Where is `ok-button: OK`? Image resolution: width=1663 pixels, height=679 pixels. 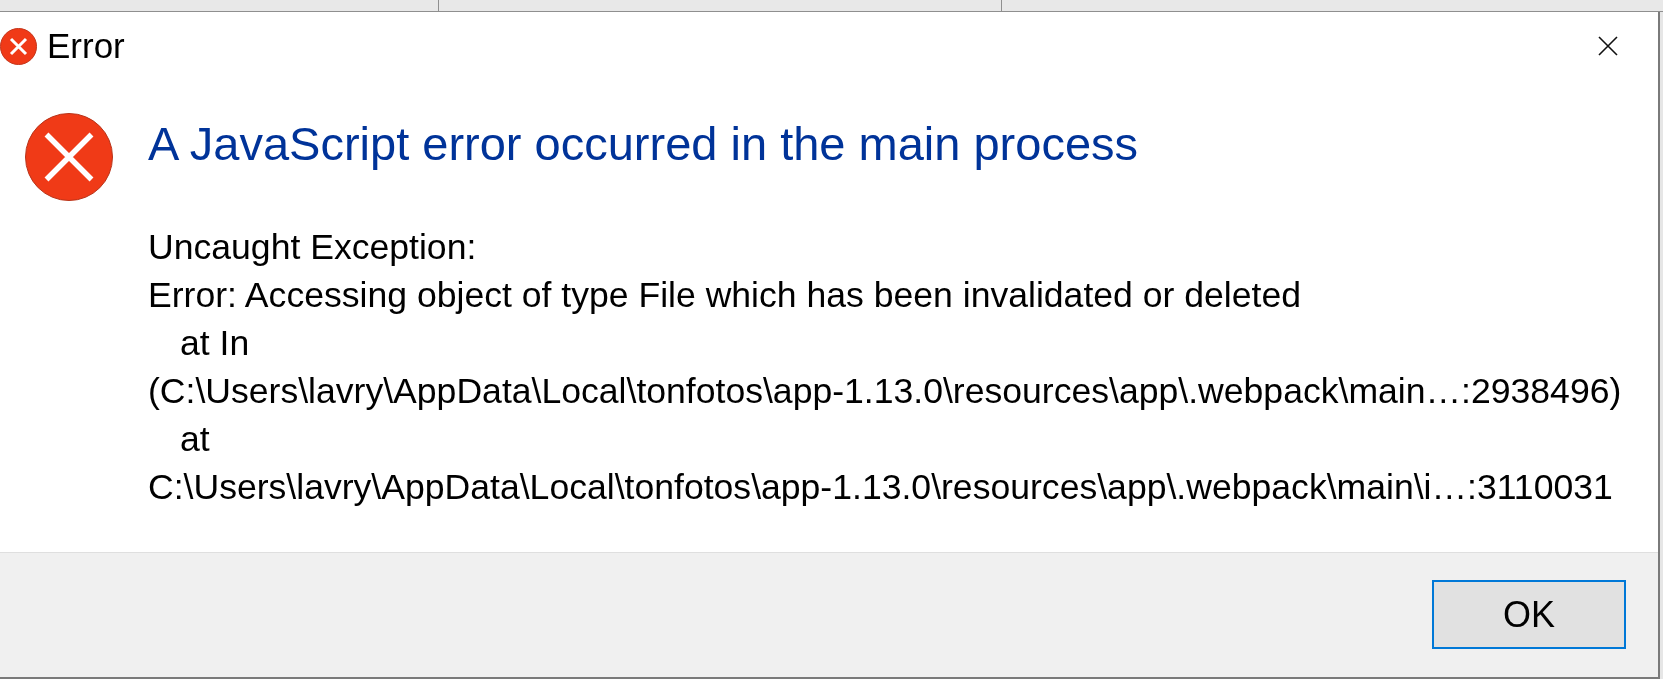 ok-button: OK is located at coordinates (1529, 614).